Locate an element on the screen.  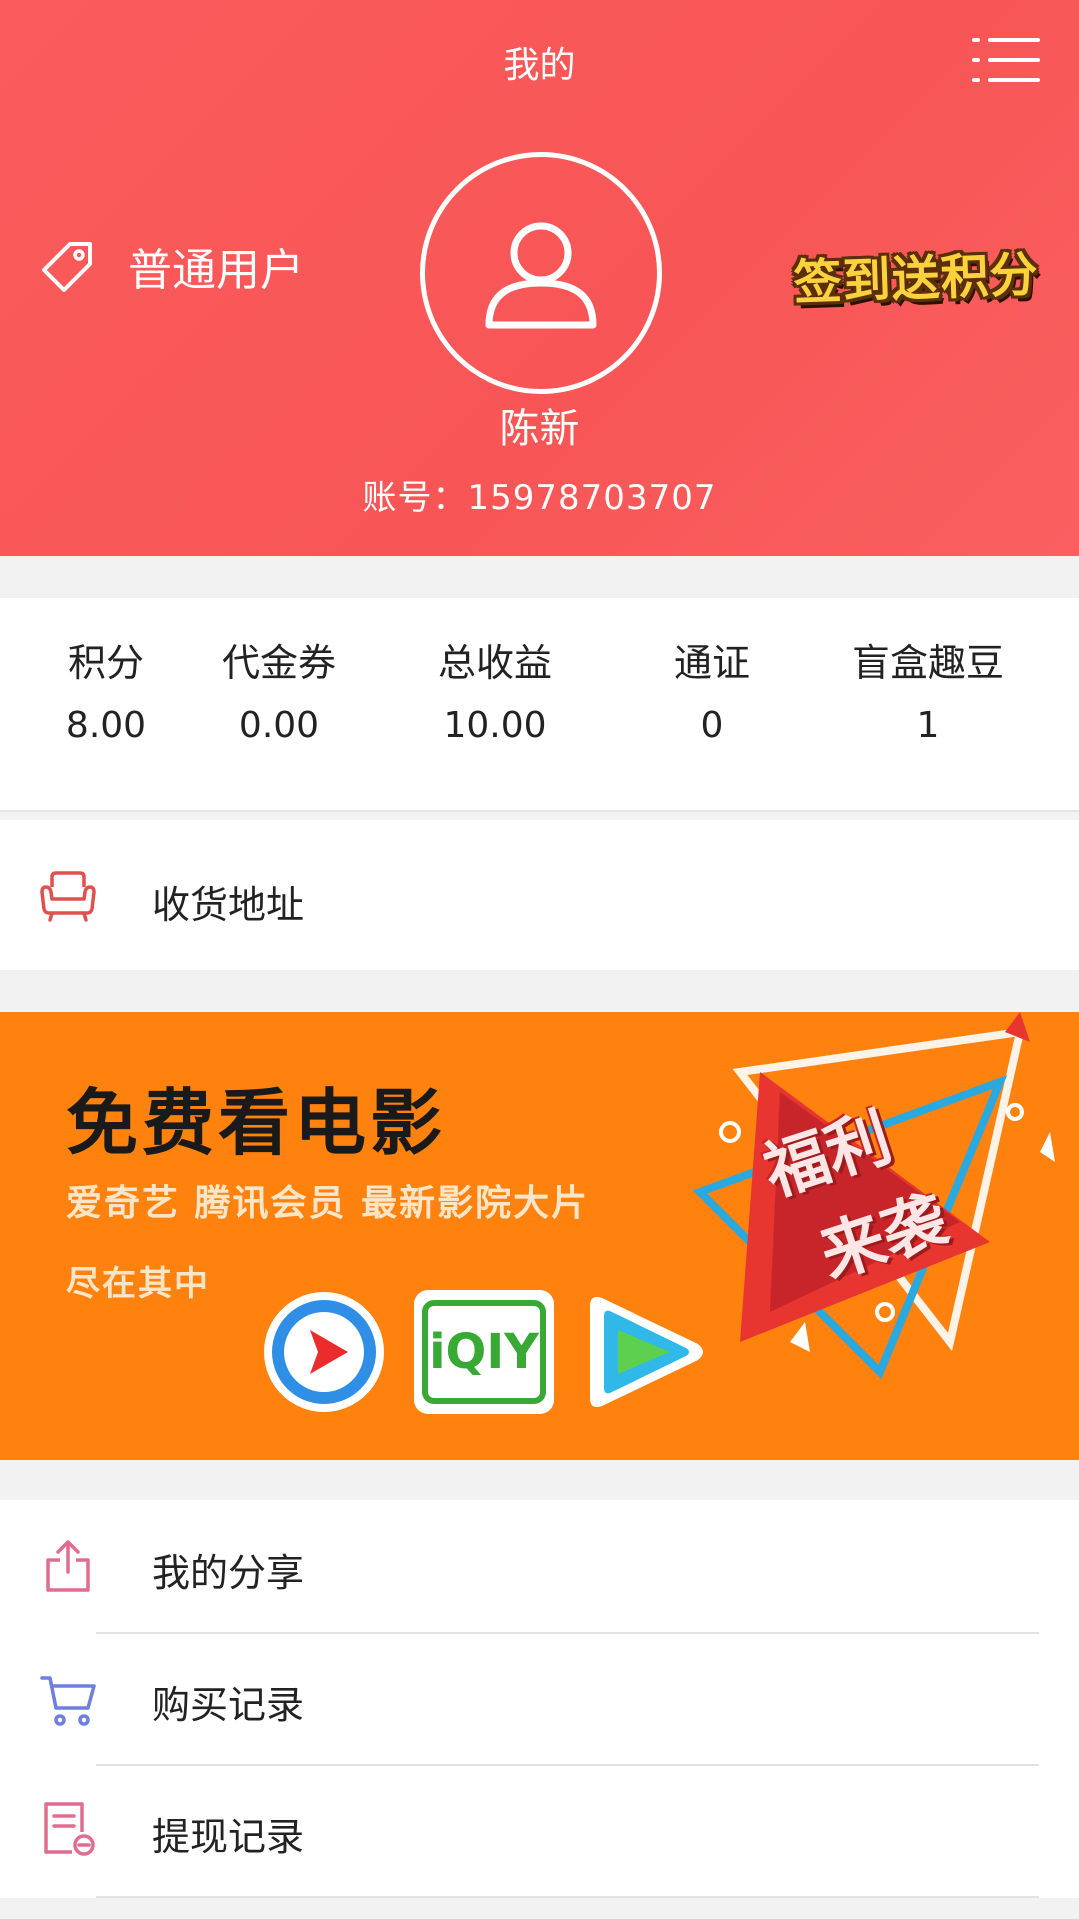
stat-value: 10.00 is located at coordinates (495, 725).